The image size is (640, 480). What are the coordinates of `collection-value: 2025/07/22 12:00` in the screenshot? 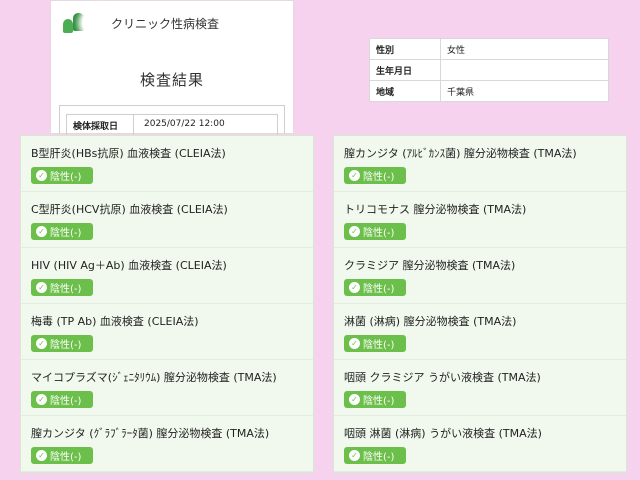 It's located at (184, 124).